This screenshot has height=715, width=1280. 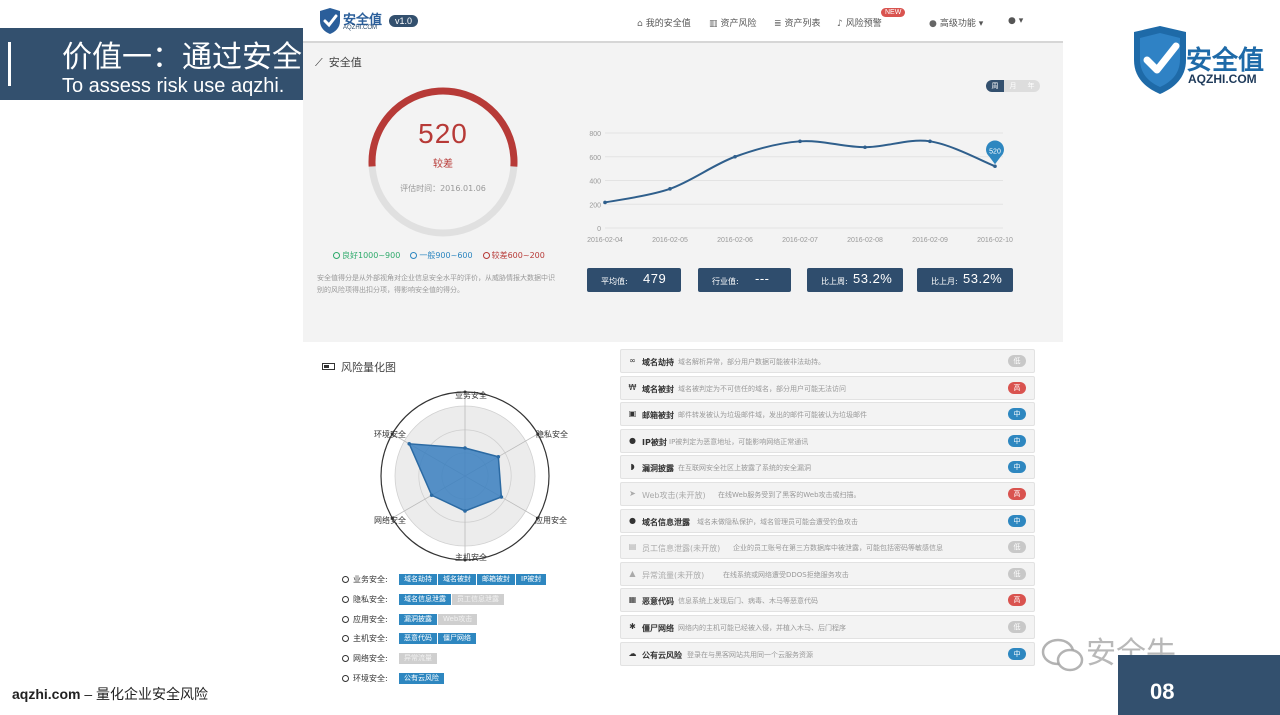 What do you see at coordinates (390, 434) in the screenshot?
I see `radar-axis-label: 环境安全` at bounding box center [390, 434].